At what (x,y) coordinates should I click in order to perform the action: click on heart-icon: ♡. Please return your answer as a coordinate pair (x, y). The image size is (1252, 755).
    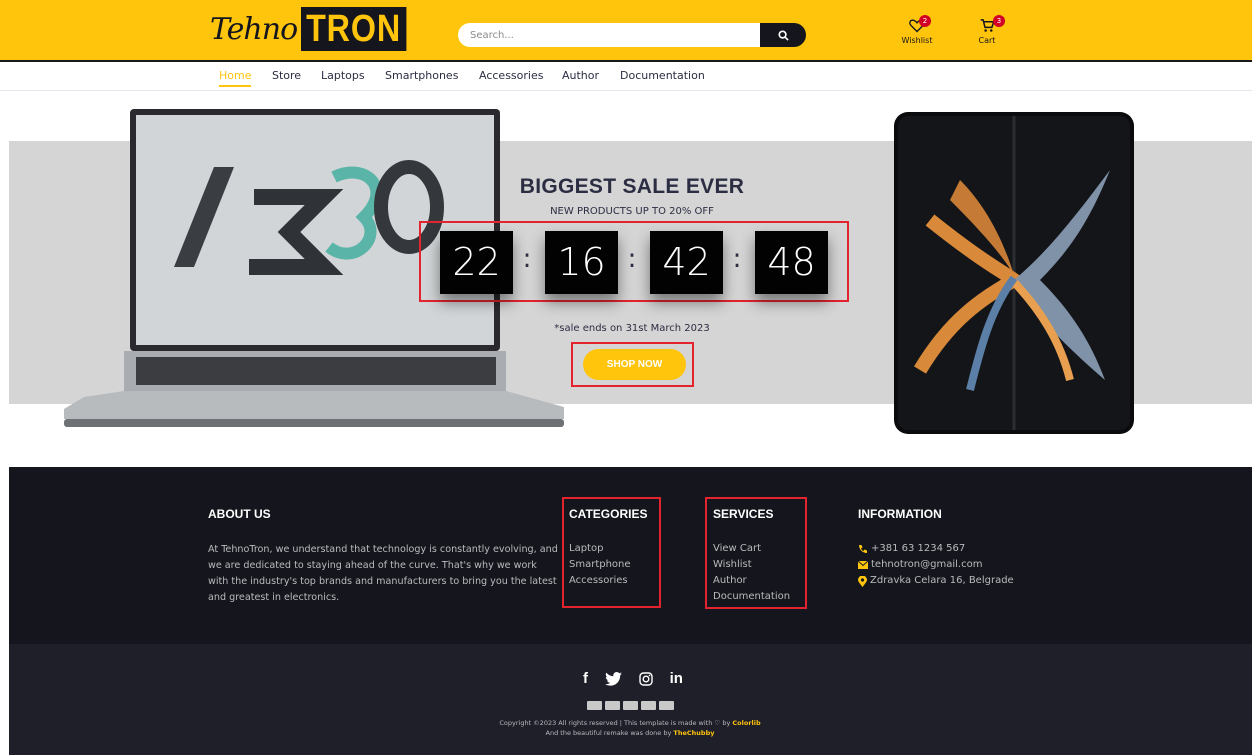
    Looking at the image, I should click on (717, 723).